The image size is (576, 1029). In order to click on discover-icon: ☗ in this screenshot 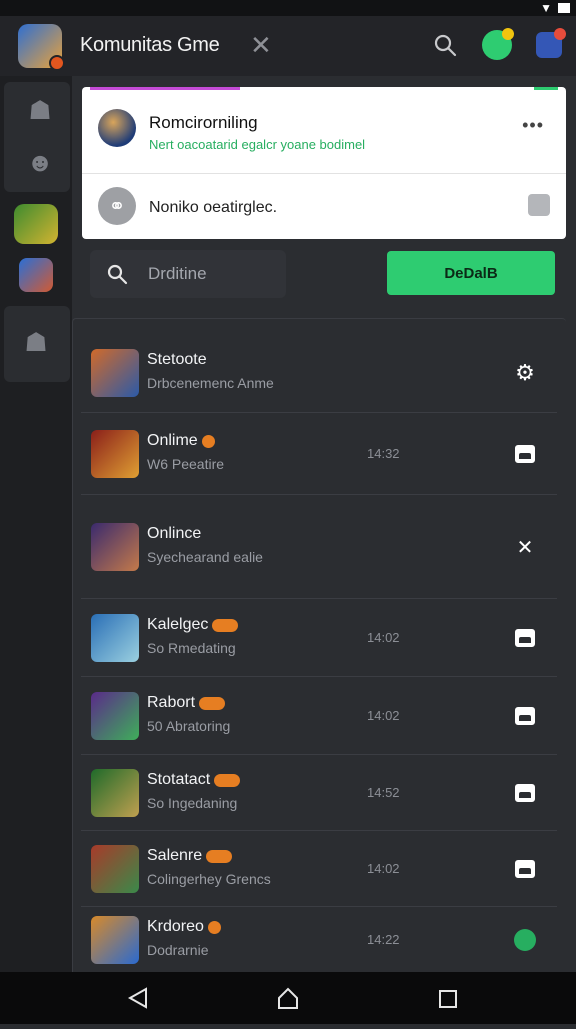, I will do `click(36, 342)`.